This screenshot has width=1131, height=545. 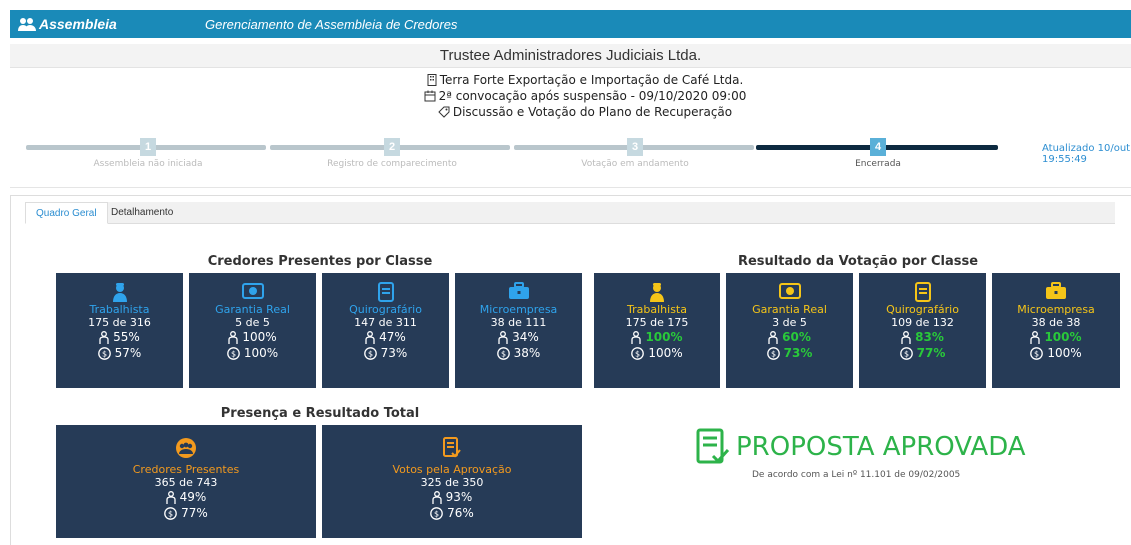 What do you see at coordinates (142, 213) in the screenshot?
I see `tab-details: Detalhamento` at bounding box center [142, 213].